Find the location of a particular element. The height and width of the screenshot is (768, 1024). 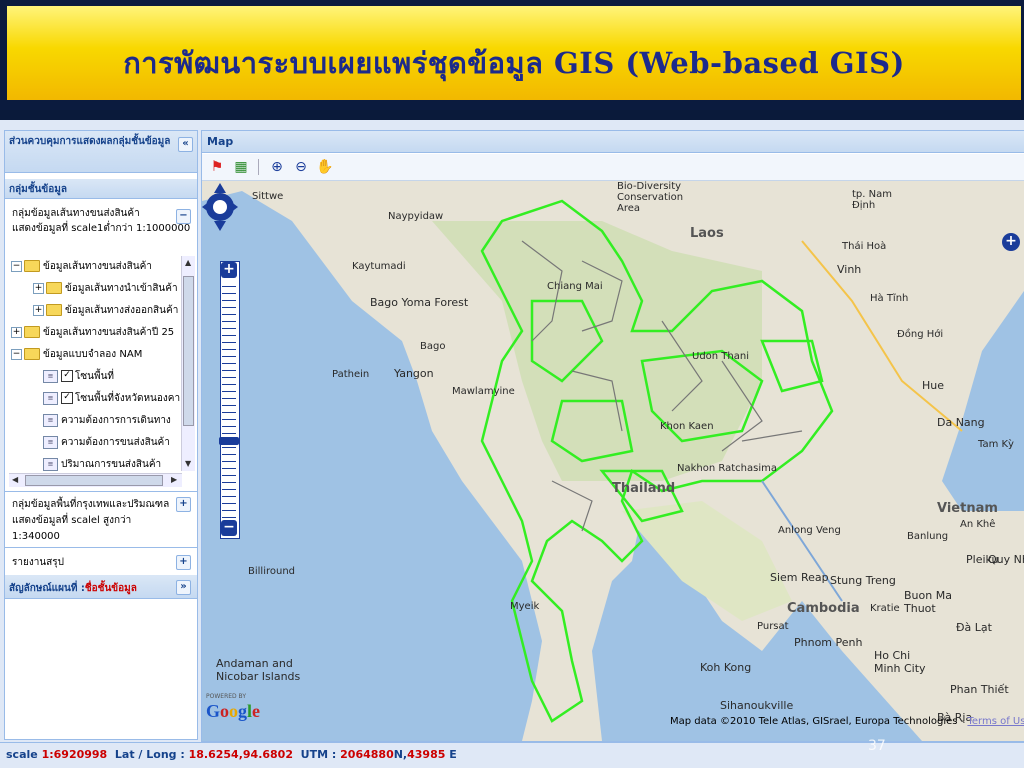

map-label: Stung Treng is located at coordinates (863, 580).